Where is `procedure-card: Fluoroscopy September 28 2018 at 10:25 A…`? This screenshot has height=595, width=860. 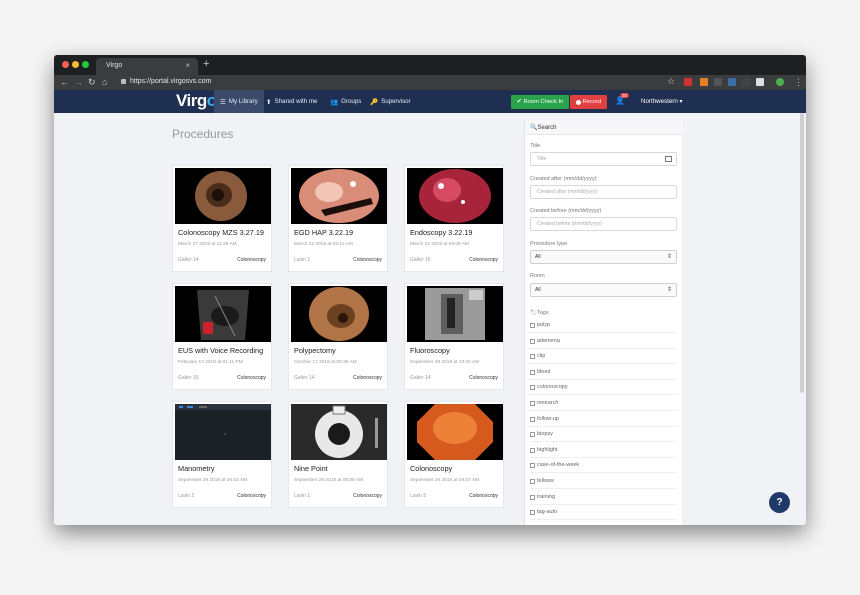 procedure-card: Fluoroscopy September 28 2018 at 10:25 A… is located at coordinates (454, 336).